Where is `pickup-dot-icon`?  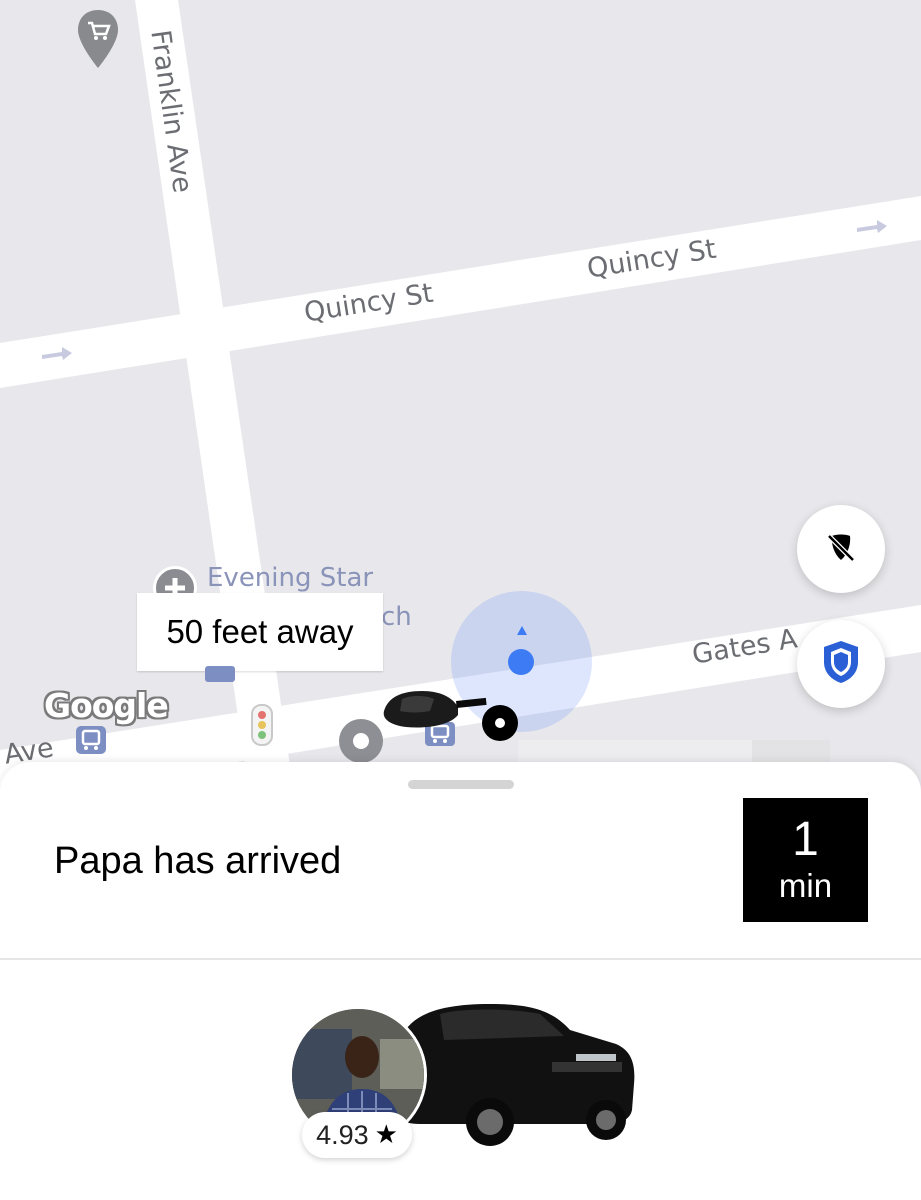 pickup-dot-icon is located at coordinates (500, 723).